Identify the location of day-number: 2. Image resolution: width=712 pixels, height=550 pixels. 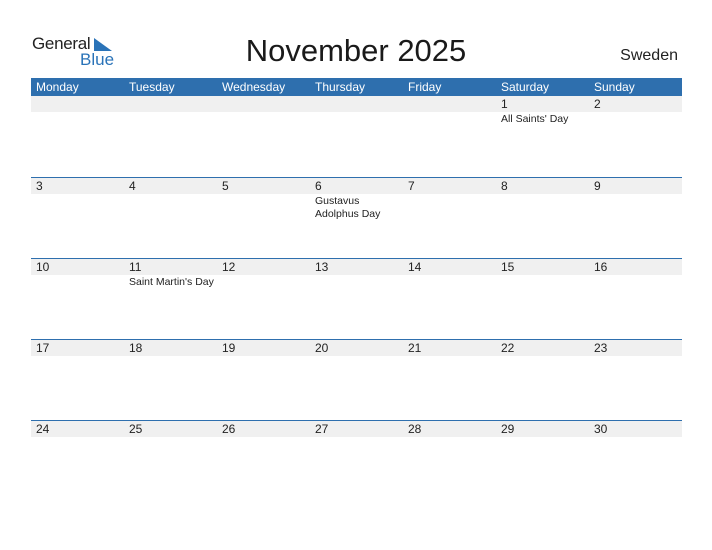
(597, 104).